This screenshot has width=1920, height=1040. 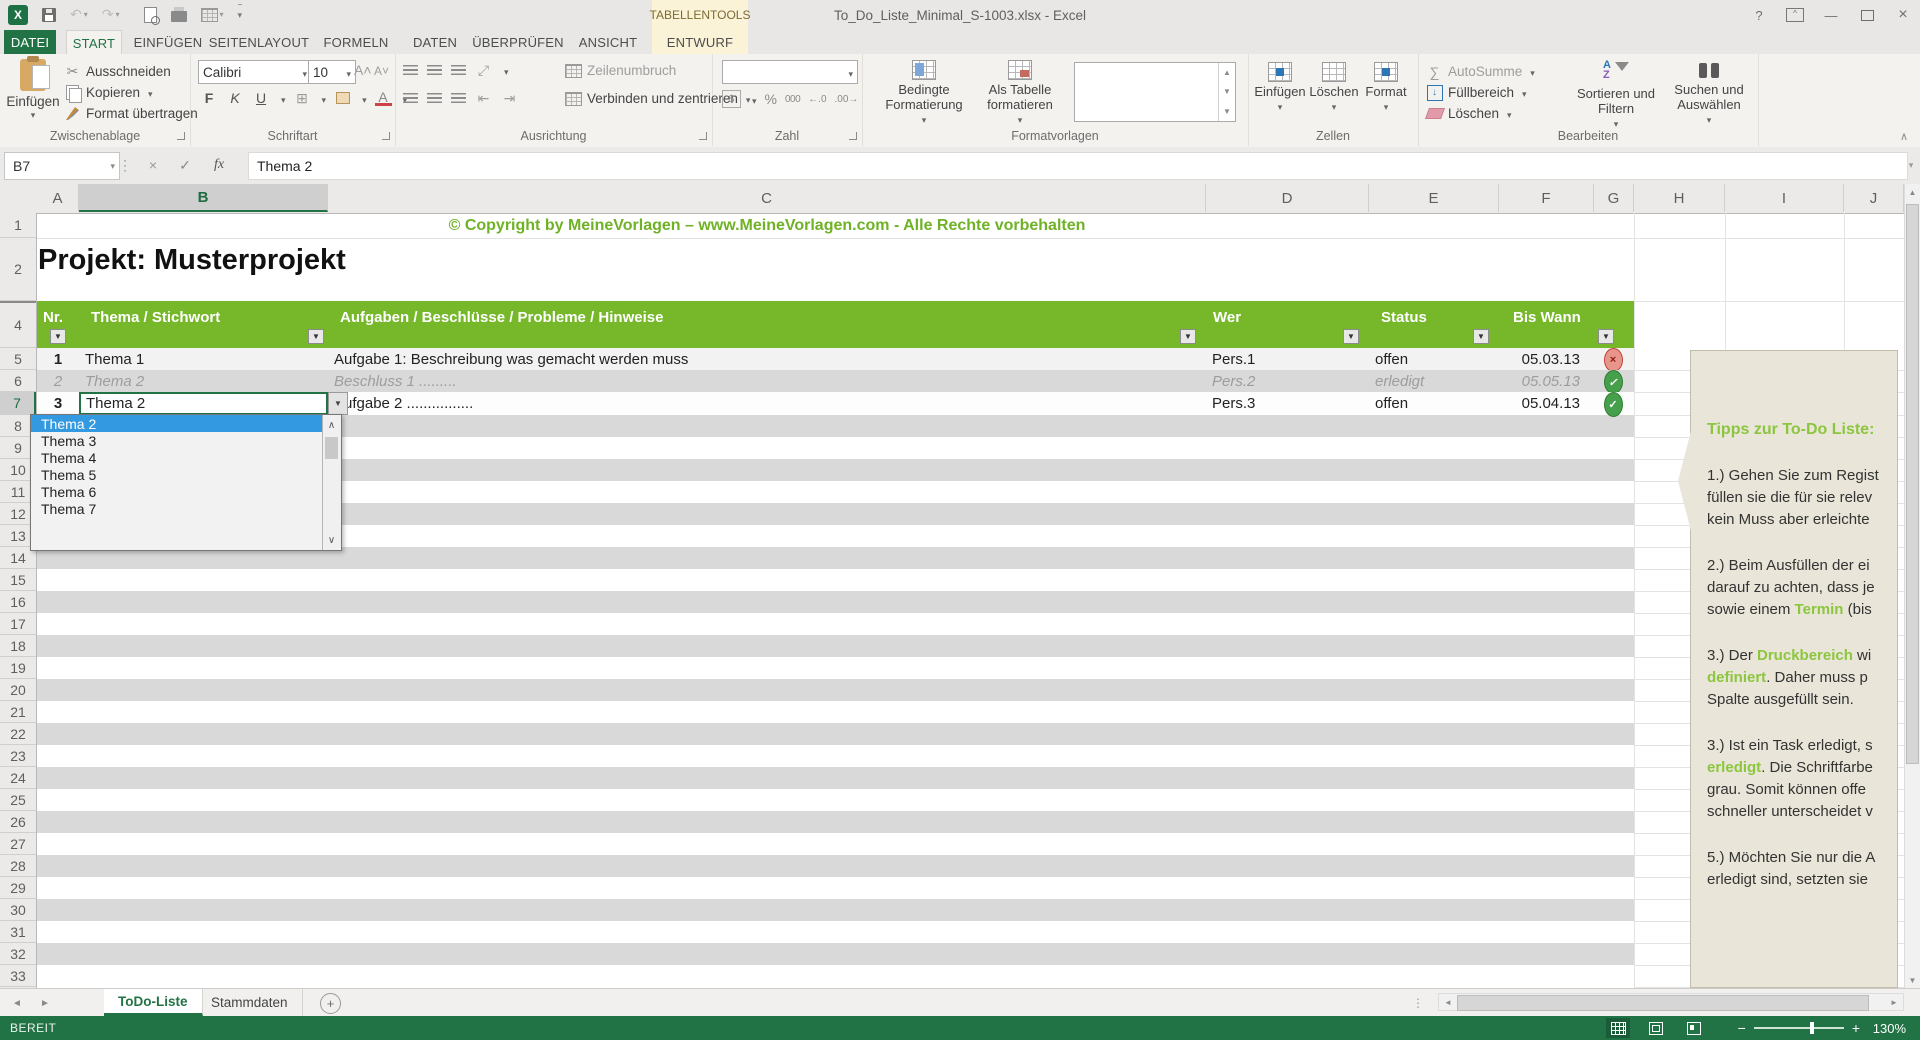 What do you see at coordinates (1874, 198) in the screenshot?
I see `column-header-j: J` at bounding box center [1874, 198].